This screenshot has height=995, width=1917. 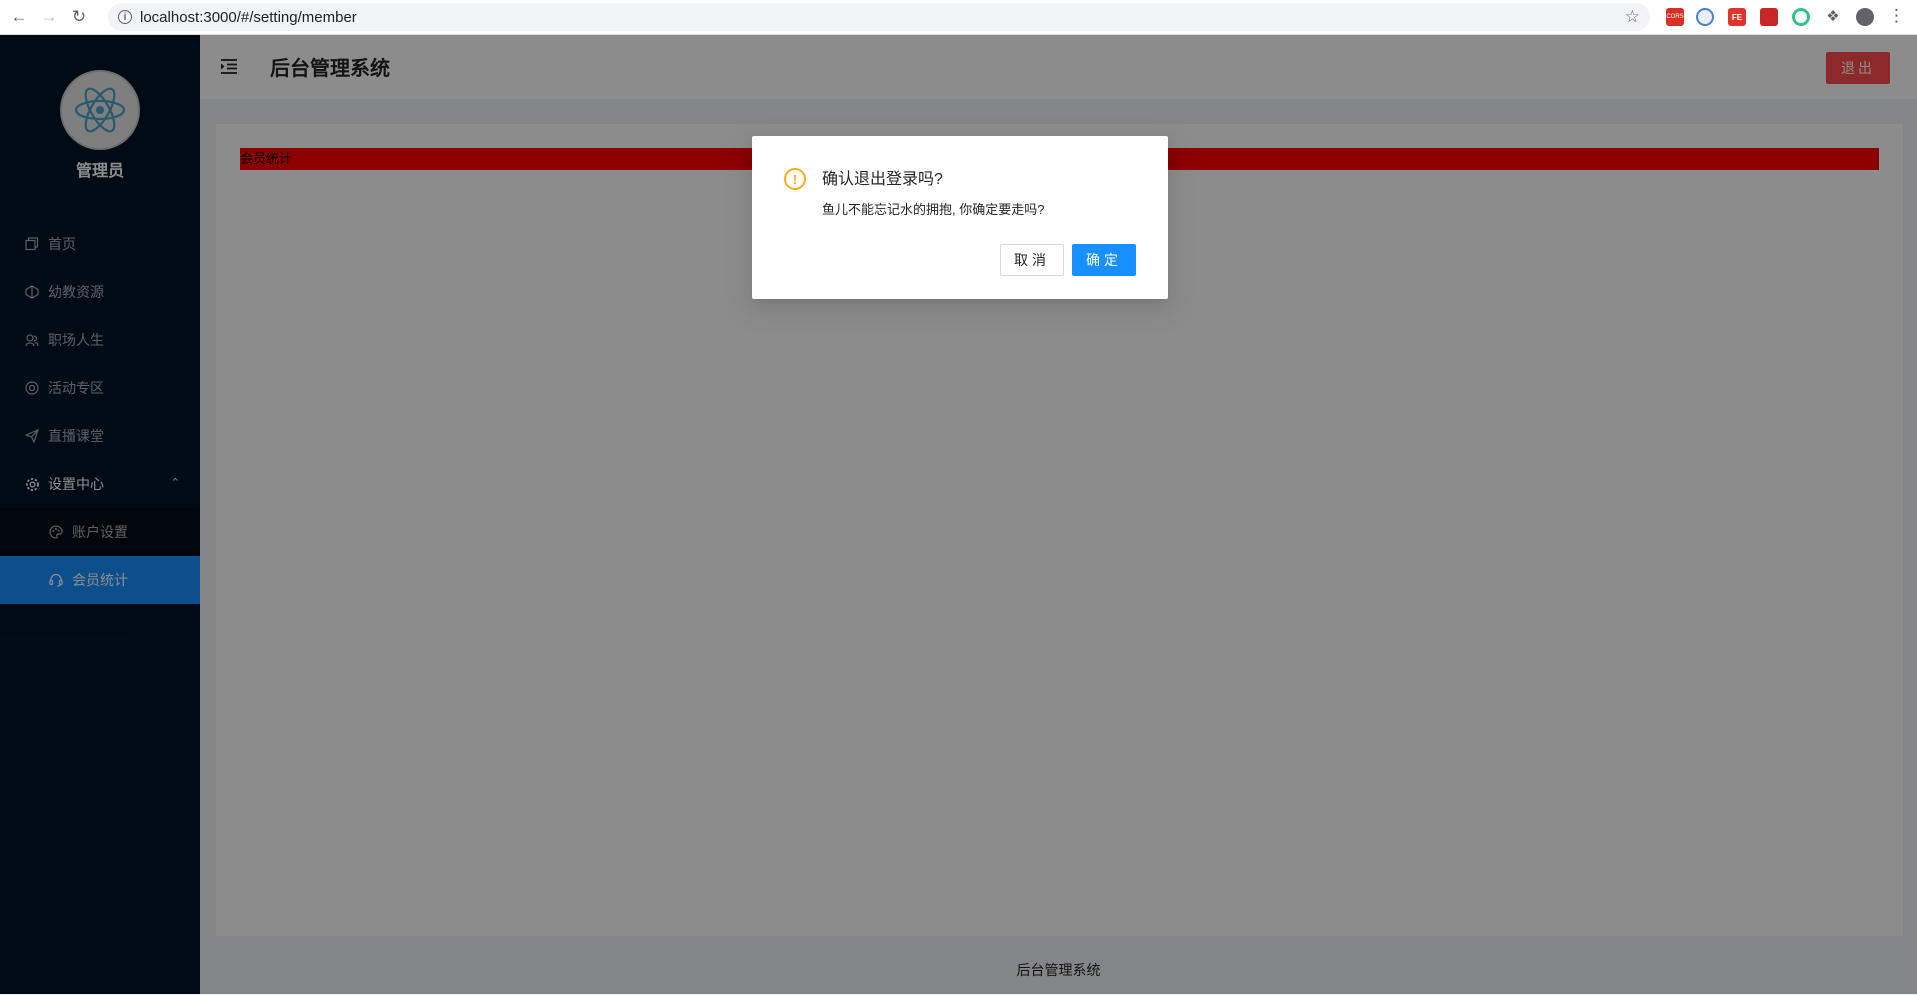 I want to click on url-text: localhost:3000/#/setting/member, so click(x=248, y=17).